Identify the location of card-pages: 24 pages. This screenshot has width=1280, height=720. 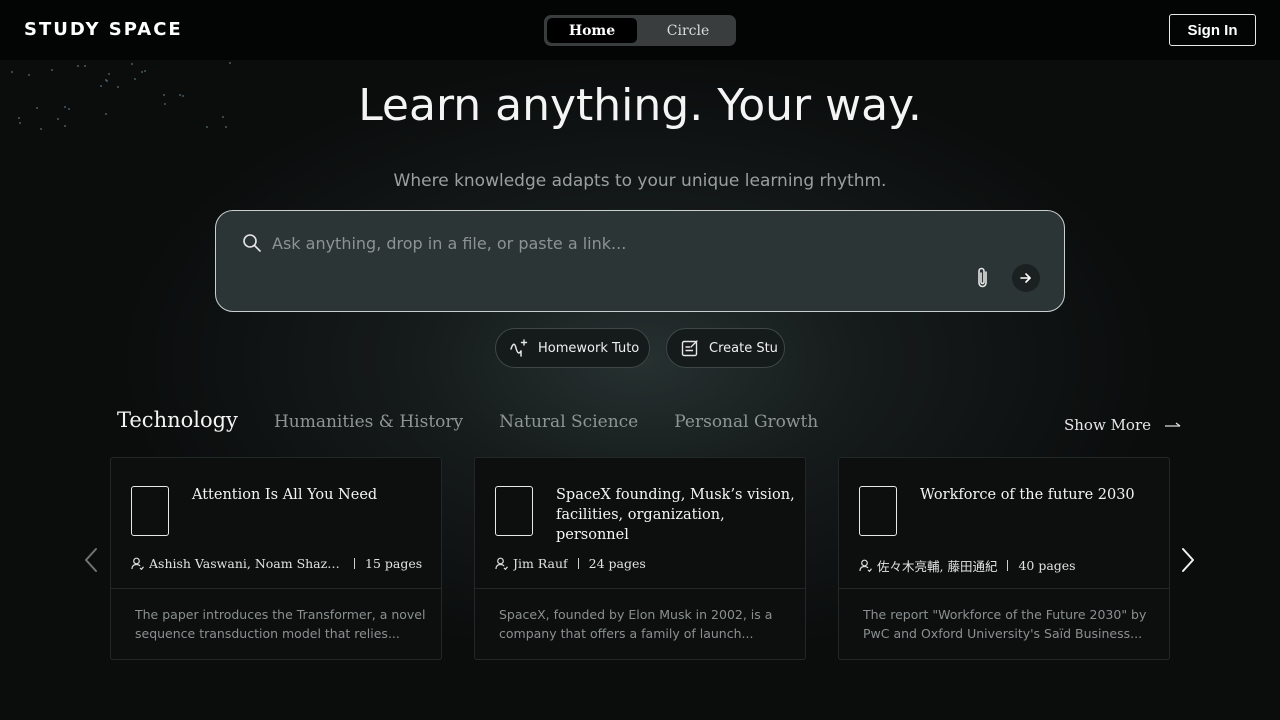
(617, 563).